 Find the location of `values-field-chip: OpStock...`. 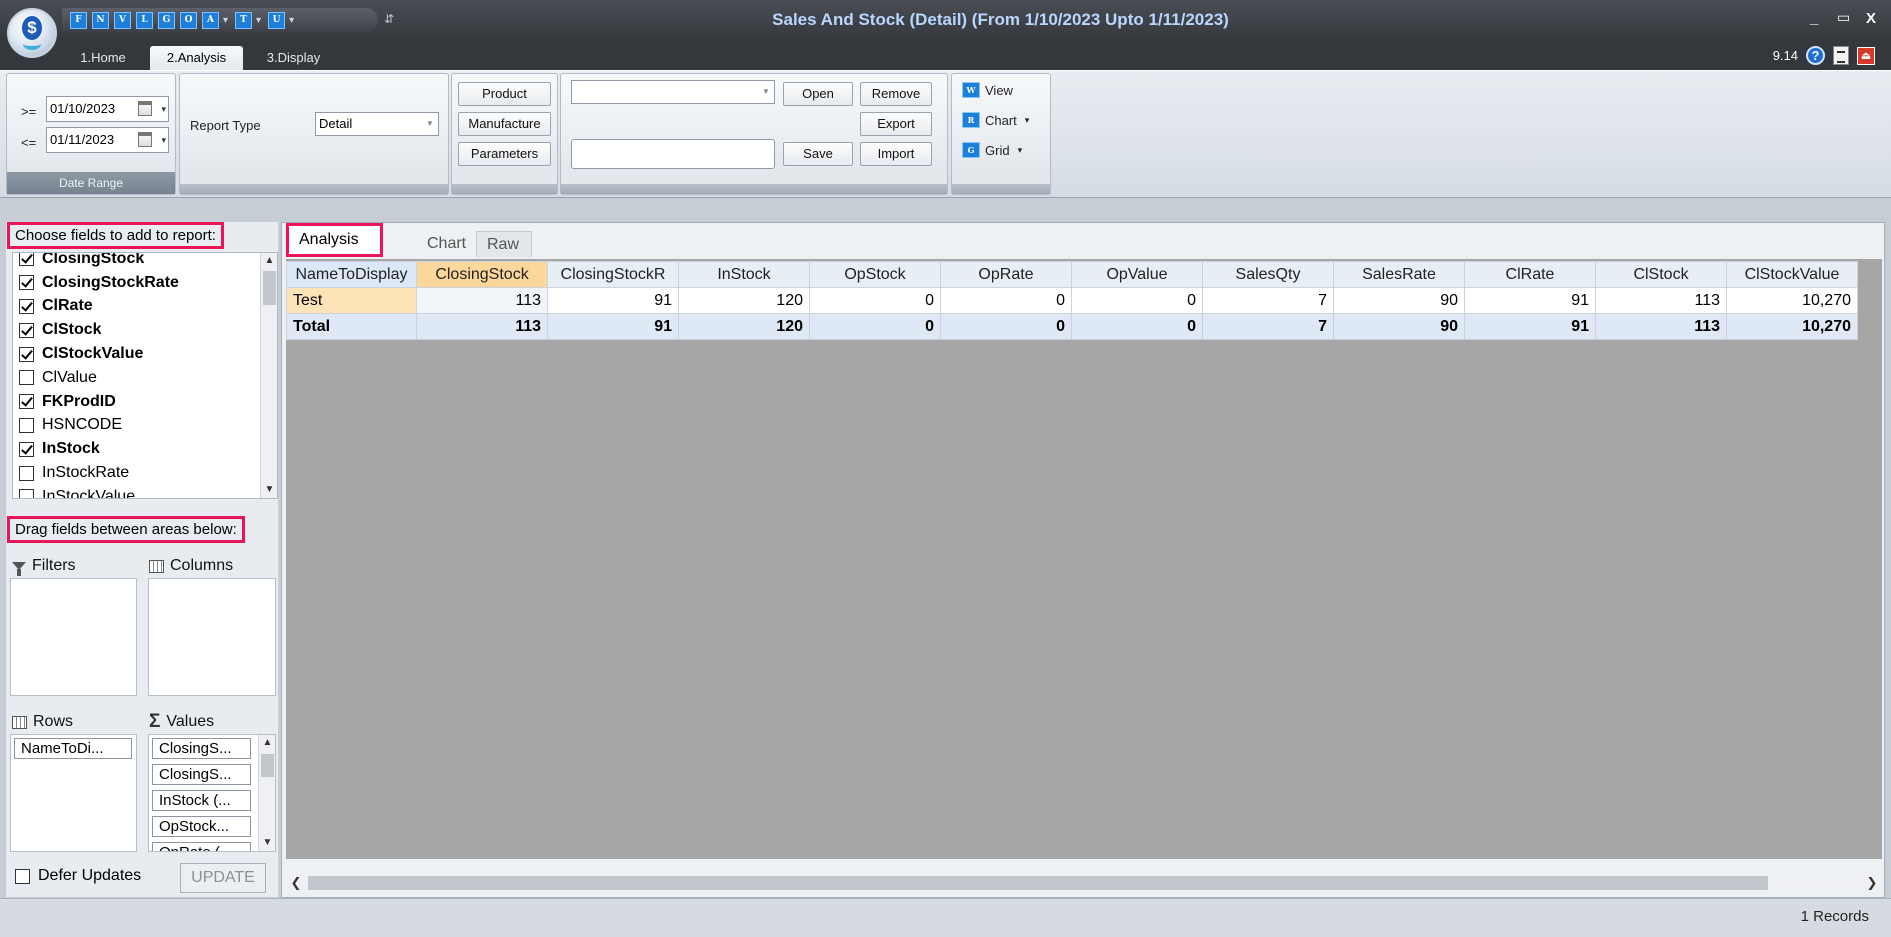

values-field-chip: OpStock... is located at coordinates (201, 826).